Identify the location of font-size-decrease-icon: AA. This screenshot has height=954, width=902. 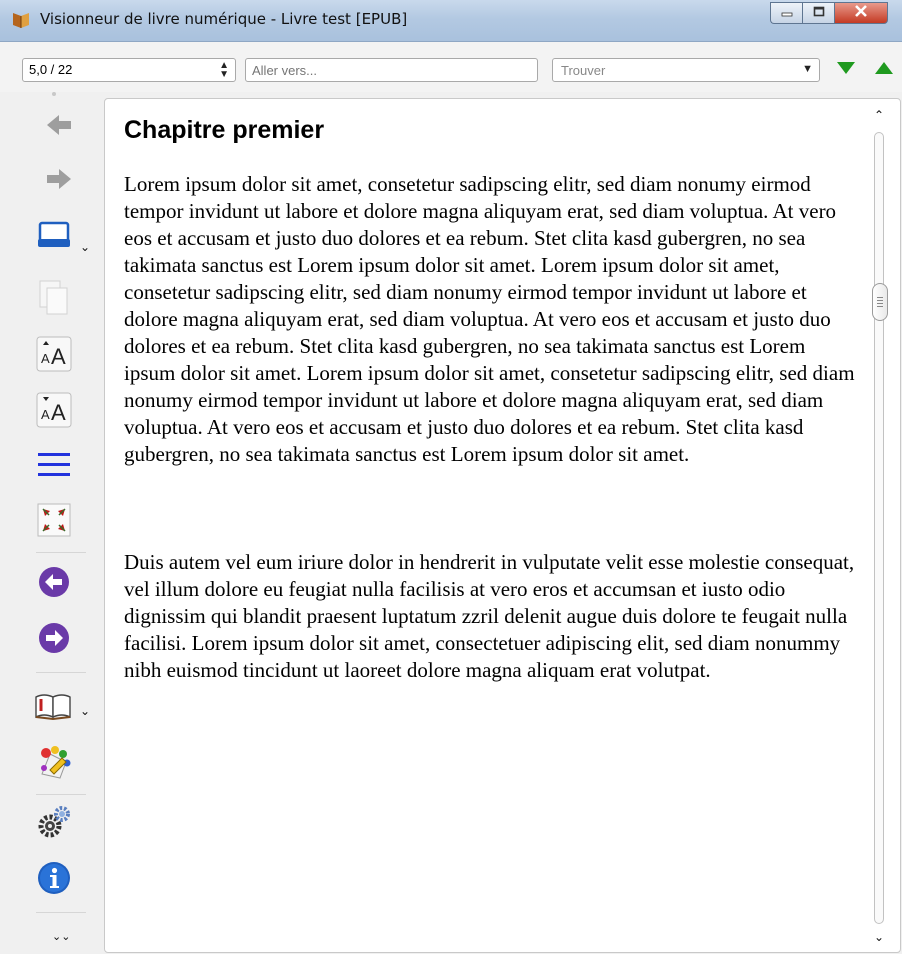
(54, 412).